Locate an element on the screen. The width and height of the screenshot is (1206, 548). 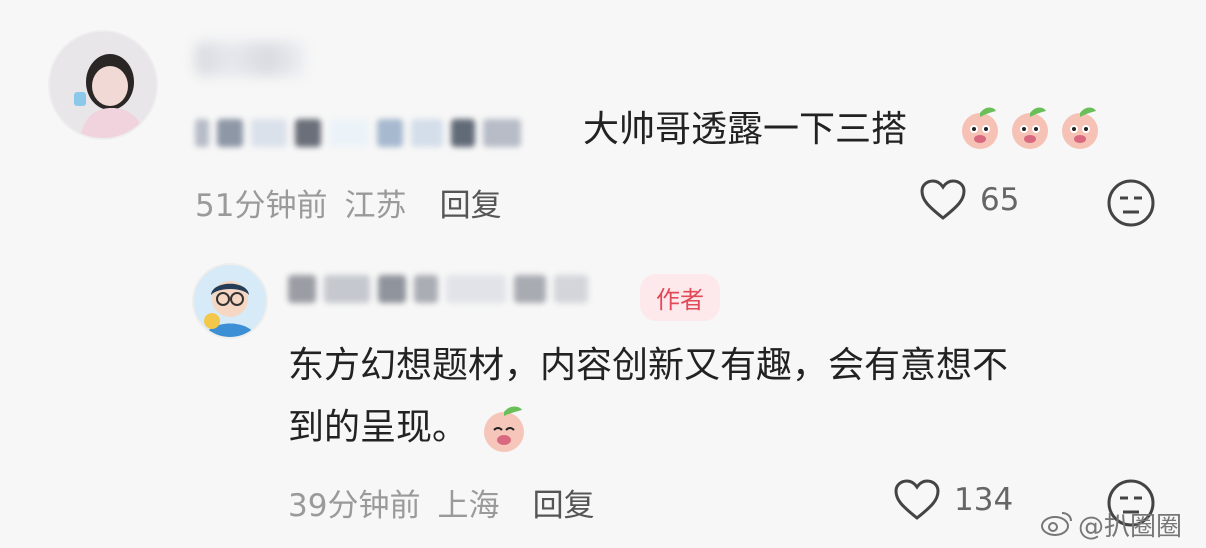
reply-time: 39分钟前 is located at coordinates (354, 506).